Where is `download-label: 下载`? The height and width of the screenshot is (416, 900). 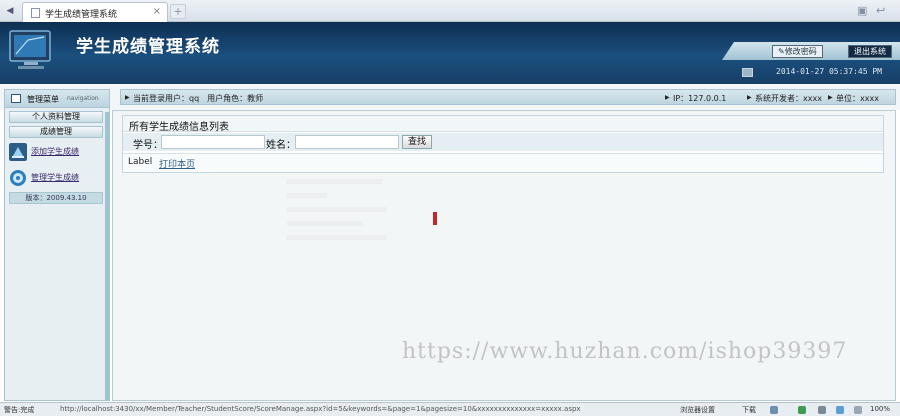 download-label: 下载 is located at coordinates (749, 410).